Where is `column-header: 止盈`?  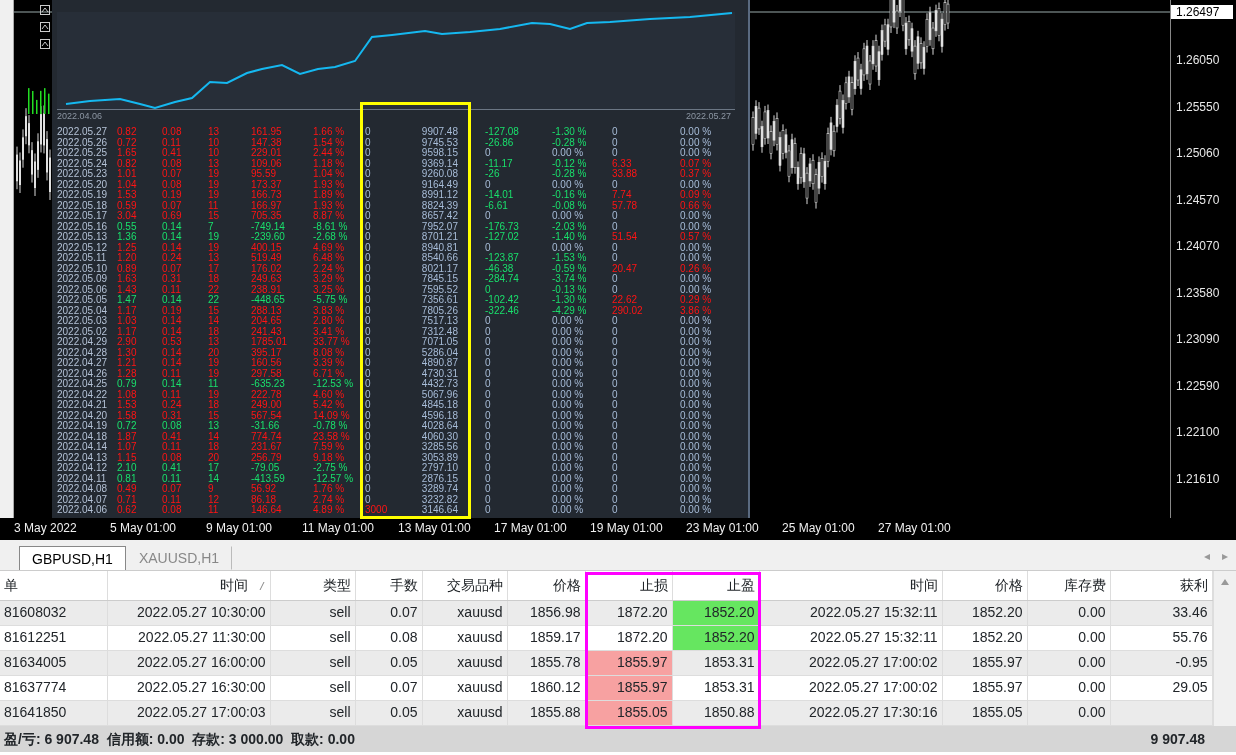 column-header: 止盈 is located at coordinates (715, 585).